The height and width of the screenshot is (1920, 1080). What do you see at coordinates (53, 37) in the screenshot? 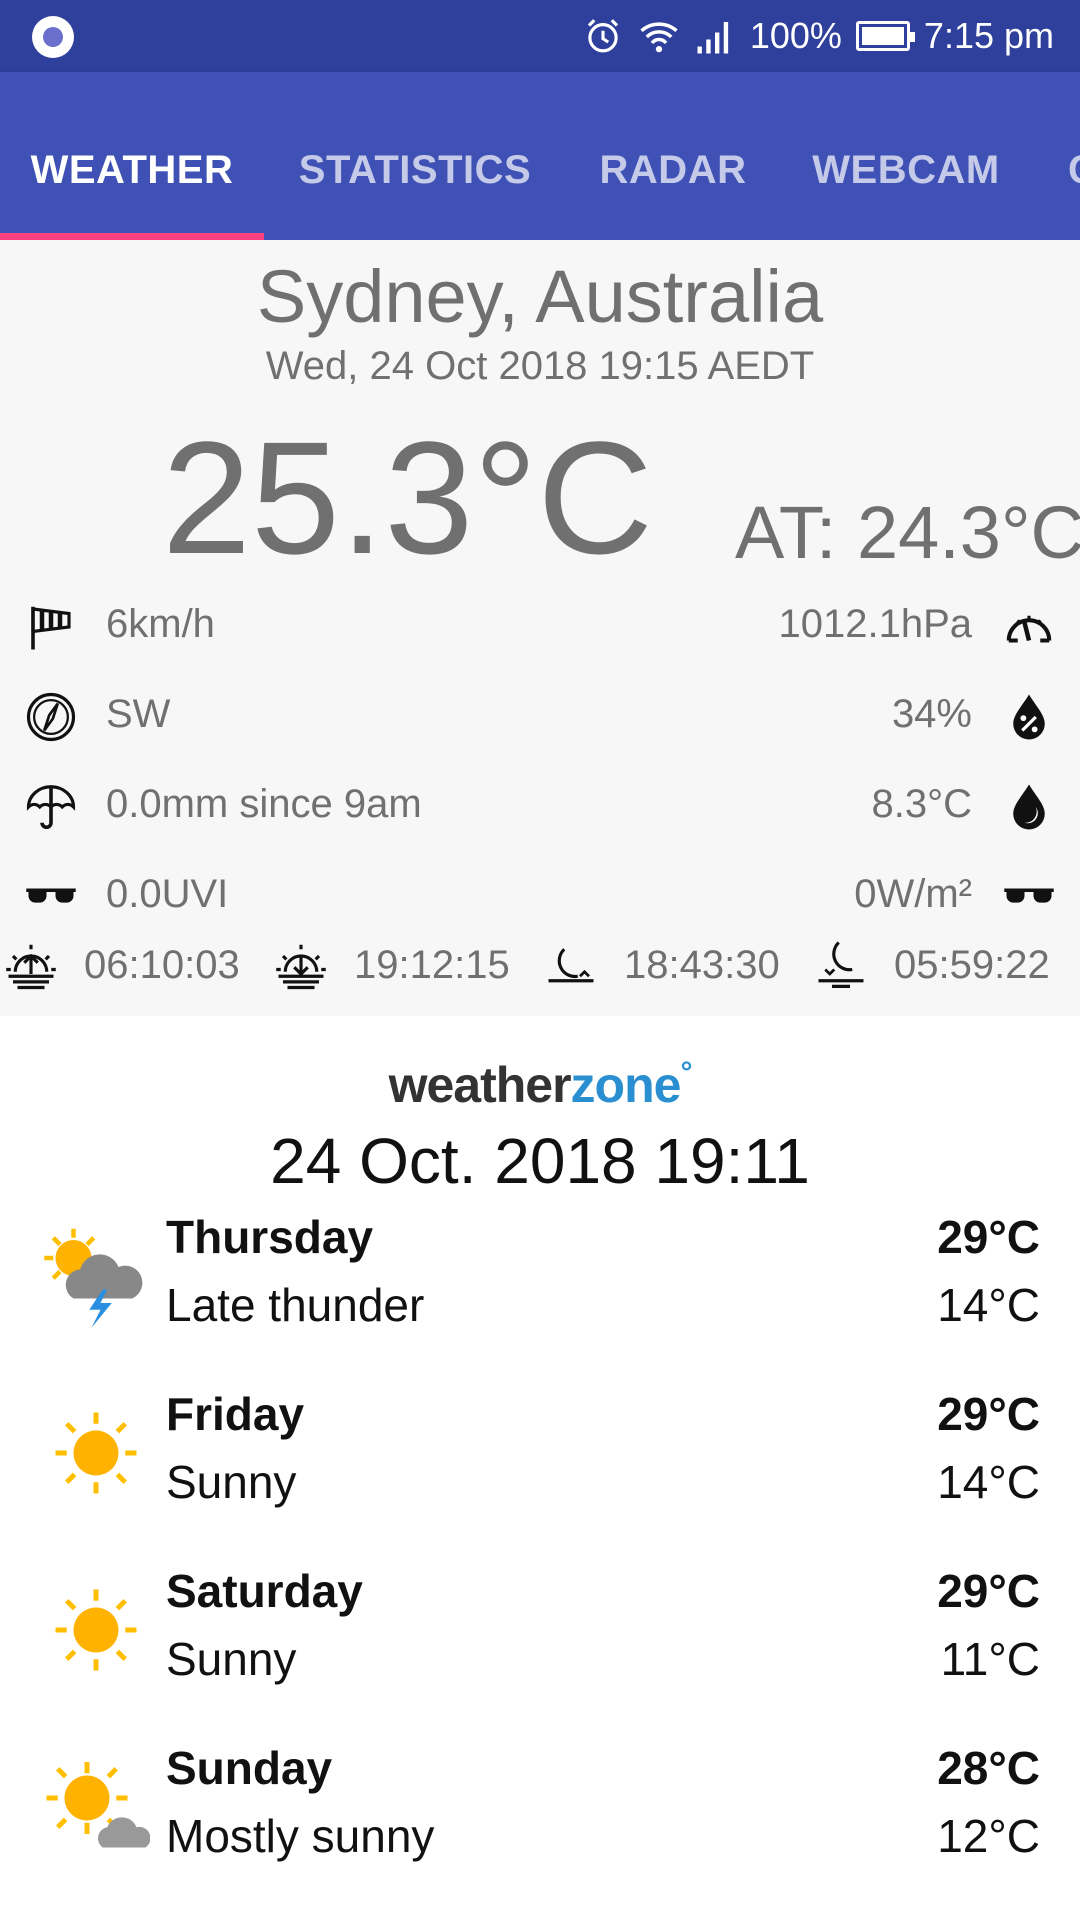
I see `notification-icon` at bounding box center [53, 37].